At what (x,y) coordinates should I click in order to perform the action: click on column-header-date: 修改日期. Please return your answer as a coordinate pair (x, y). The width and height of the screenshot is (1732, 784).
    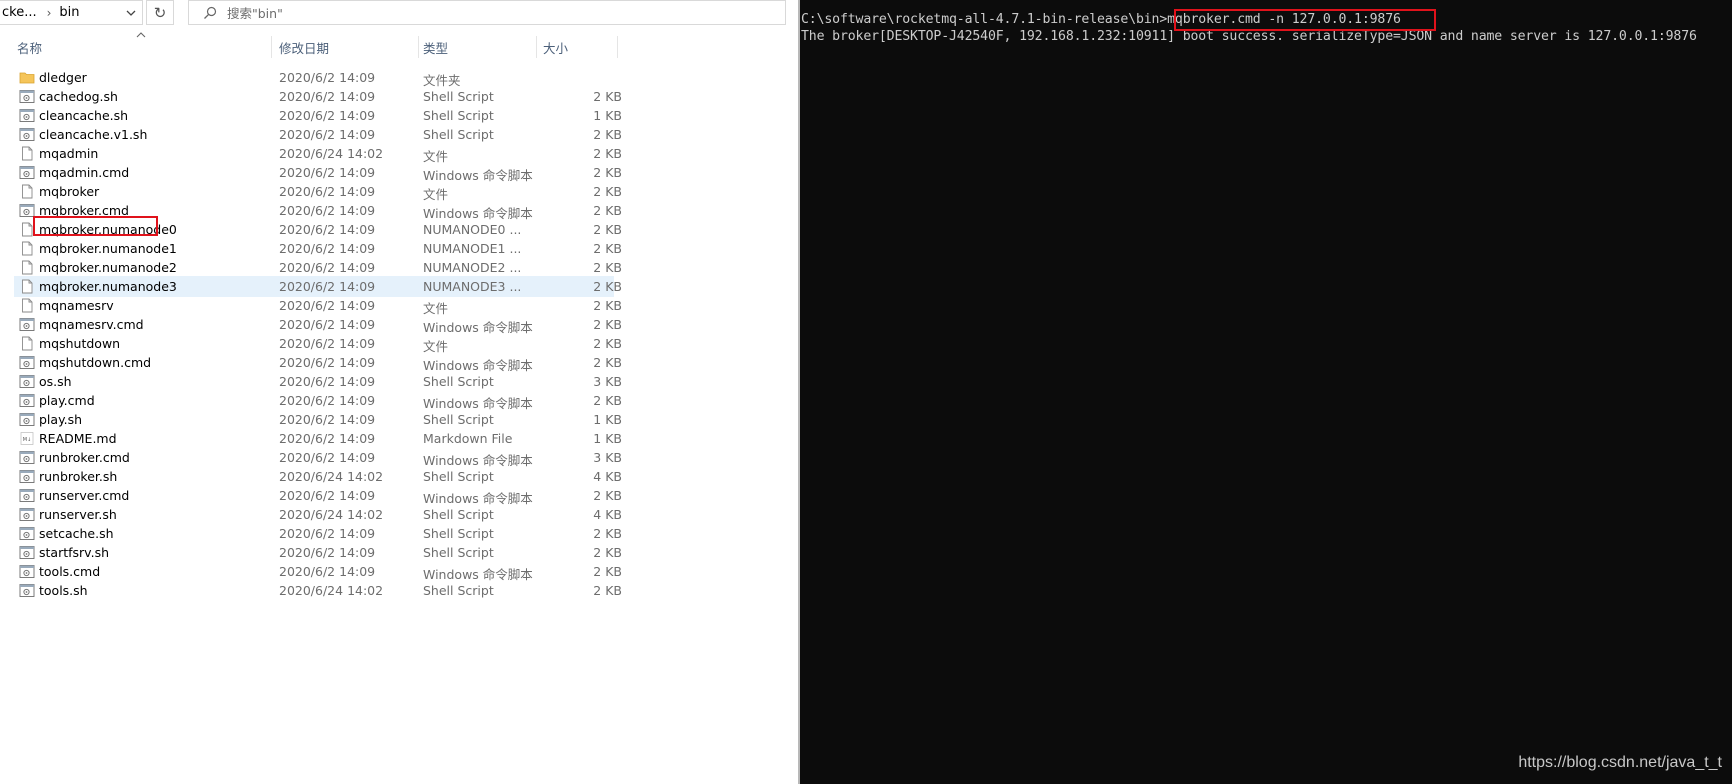
    Looking at the image, I should click on (344, 47).